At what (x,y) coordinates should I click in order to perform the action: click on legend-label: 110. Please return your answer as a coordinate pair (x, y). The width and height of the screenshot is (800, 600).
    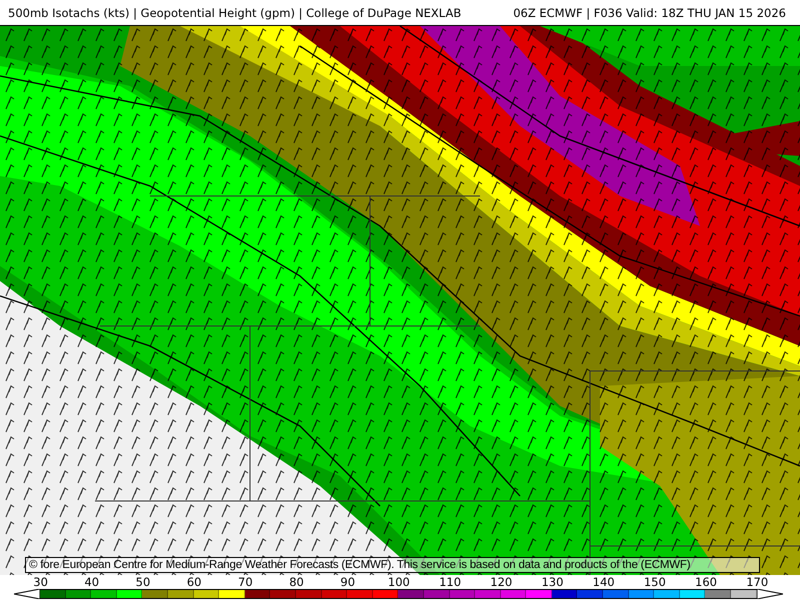
    Looking at the image, I should click on (450, 582).